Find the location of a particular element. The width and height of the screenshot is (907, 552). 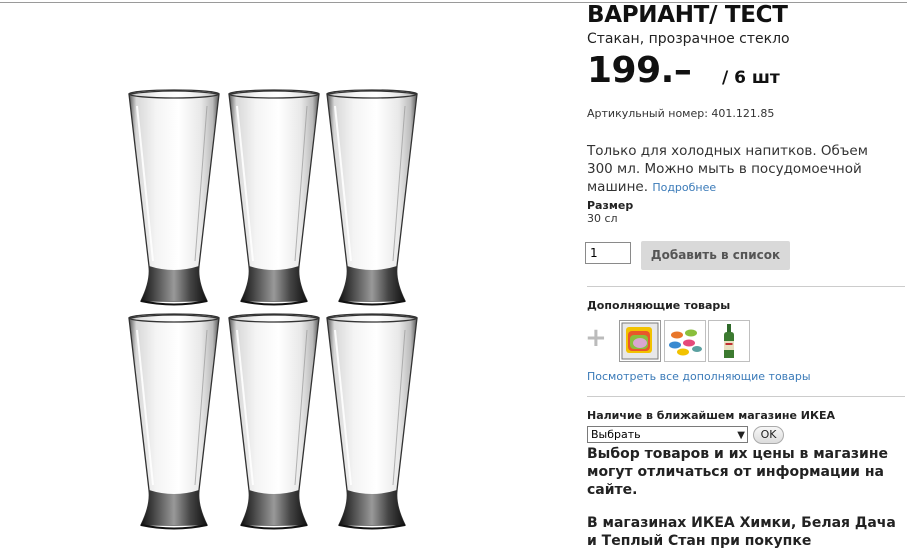

bottle-thumbnail-icon is located at coordinates (729, 341).